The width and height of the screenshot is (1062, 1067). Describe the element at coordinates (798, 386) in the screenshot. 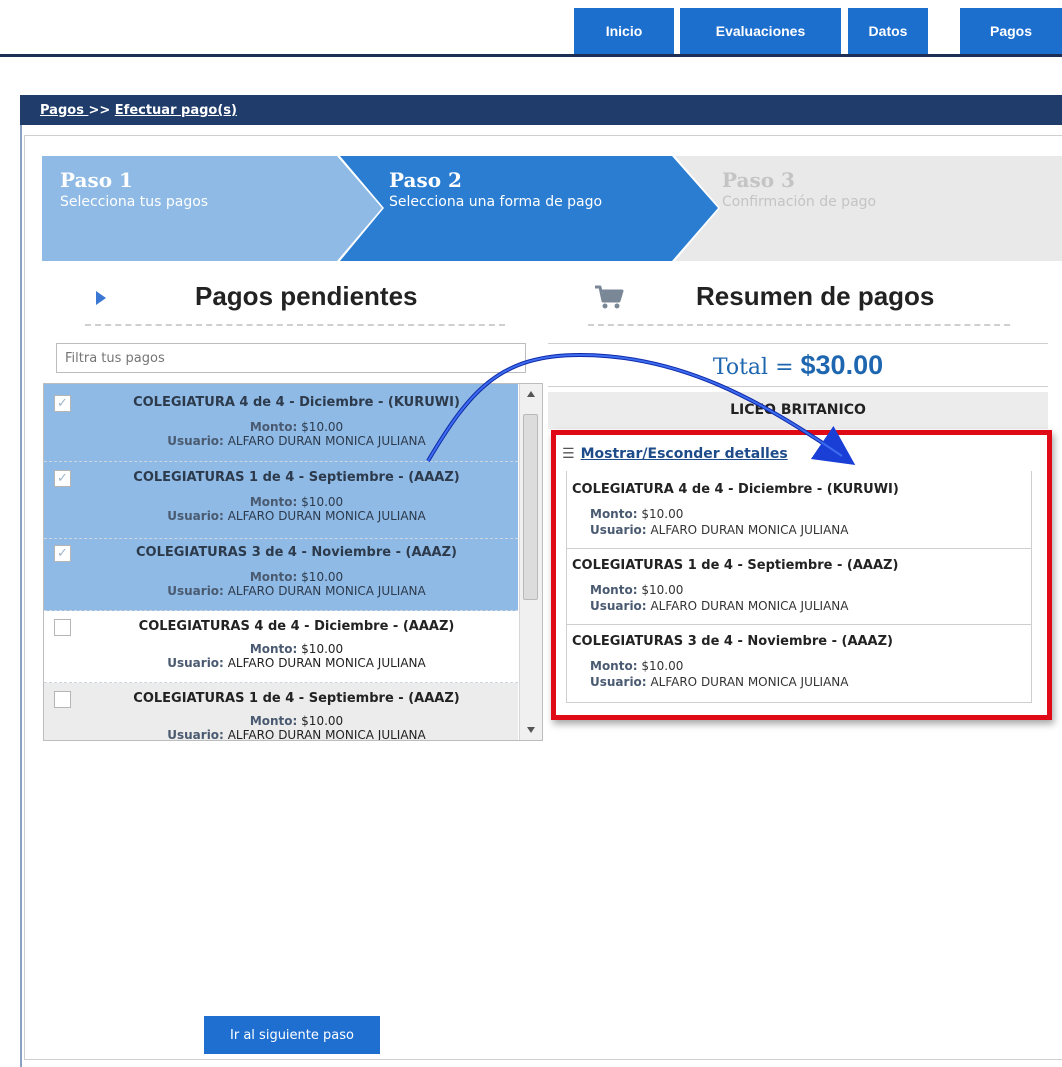

I see `total-bottom-rule` at that location.